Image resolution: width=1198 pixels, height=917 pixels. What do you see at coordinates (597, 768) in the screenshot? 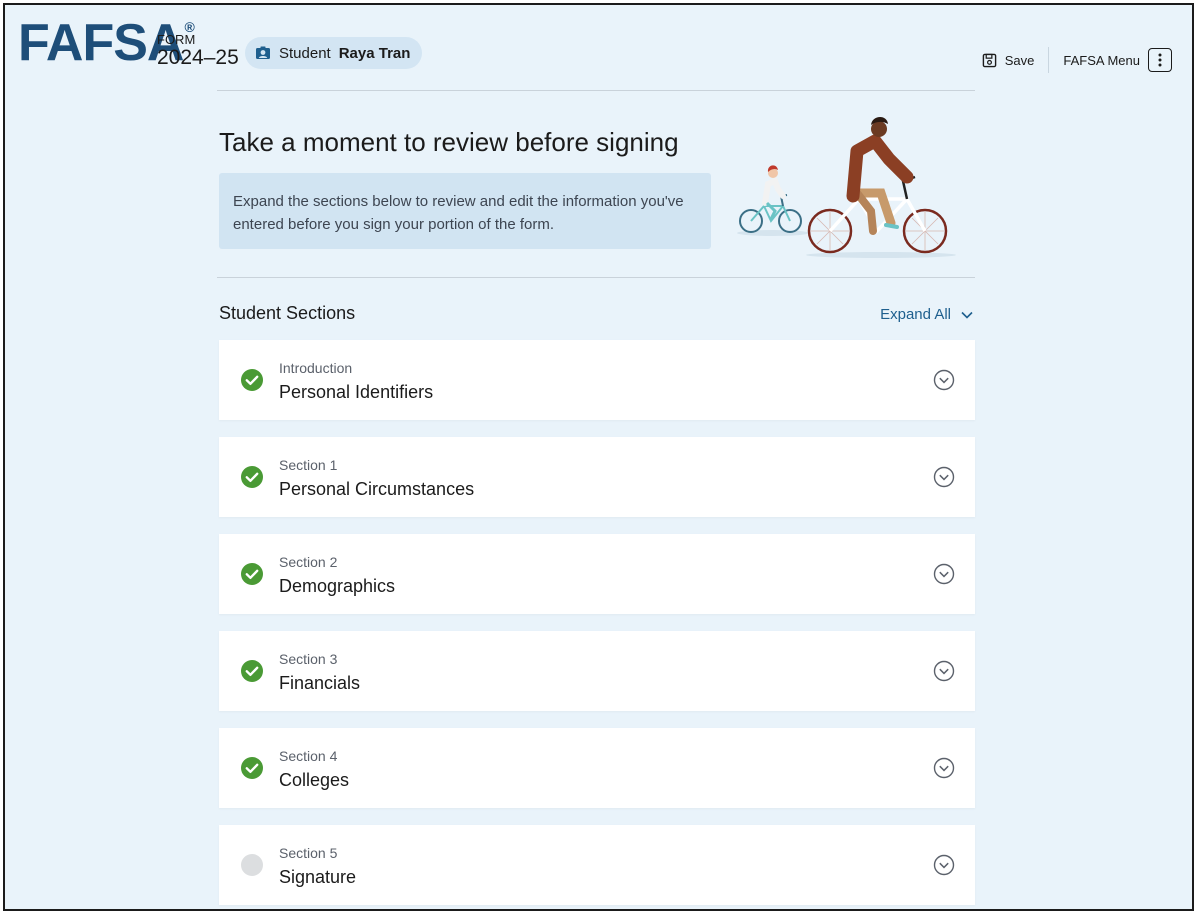
I see `section-card-4: Section 4 Colleges` at bounding box center [597, 768].